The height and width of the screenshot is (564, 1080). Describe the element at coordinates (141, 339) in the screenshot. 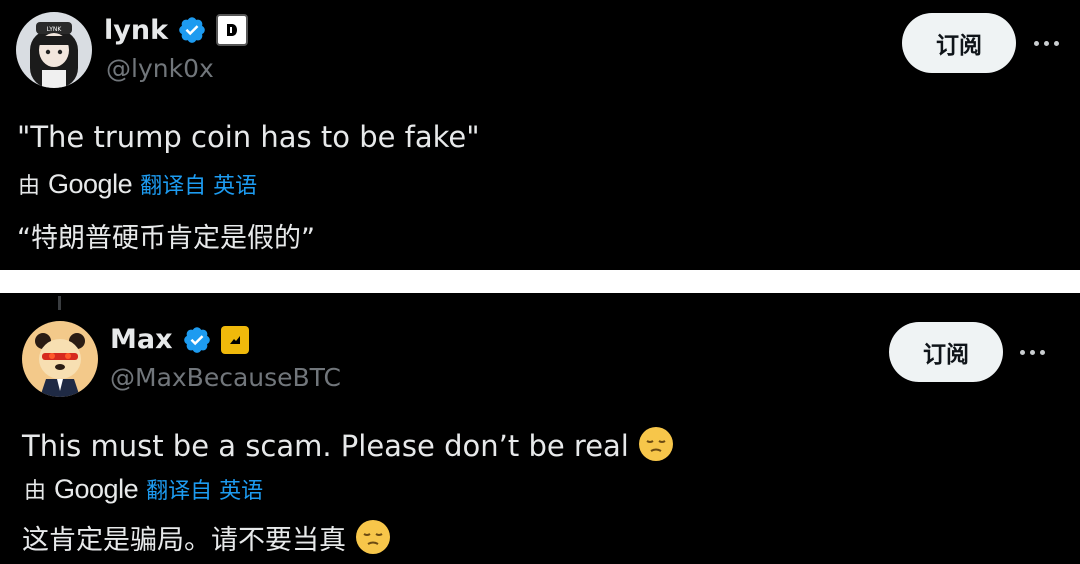

I see `display-name: Max` at that location.